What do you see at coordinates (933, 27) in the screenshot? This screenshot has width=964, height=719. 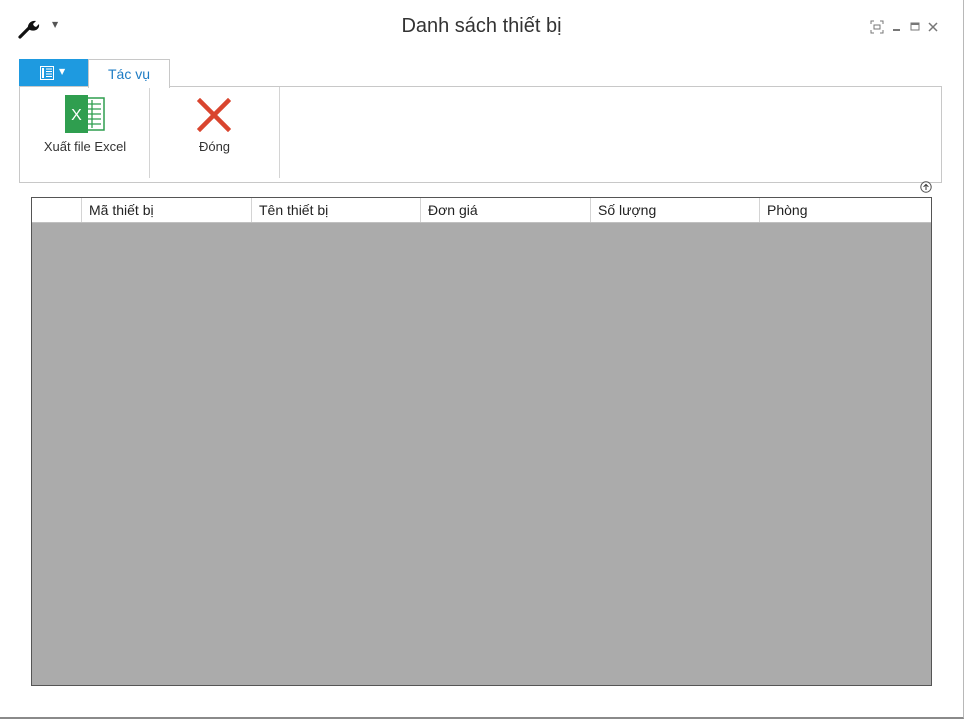 I see `close-icon` at bounding box center [933, 27].